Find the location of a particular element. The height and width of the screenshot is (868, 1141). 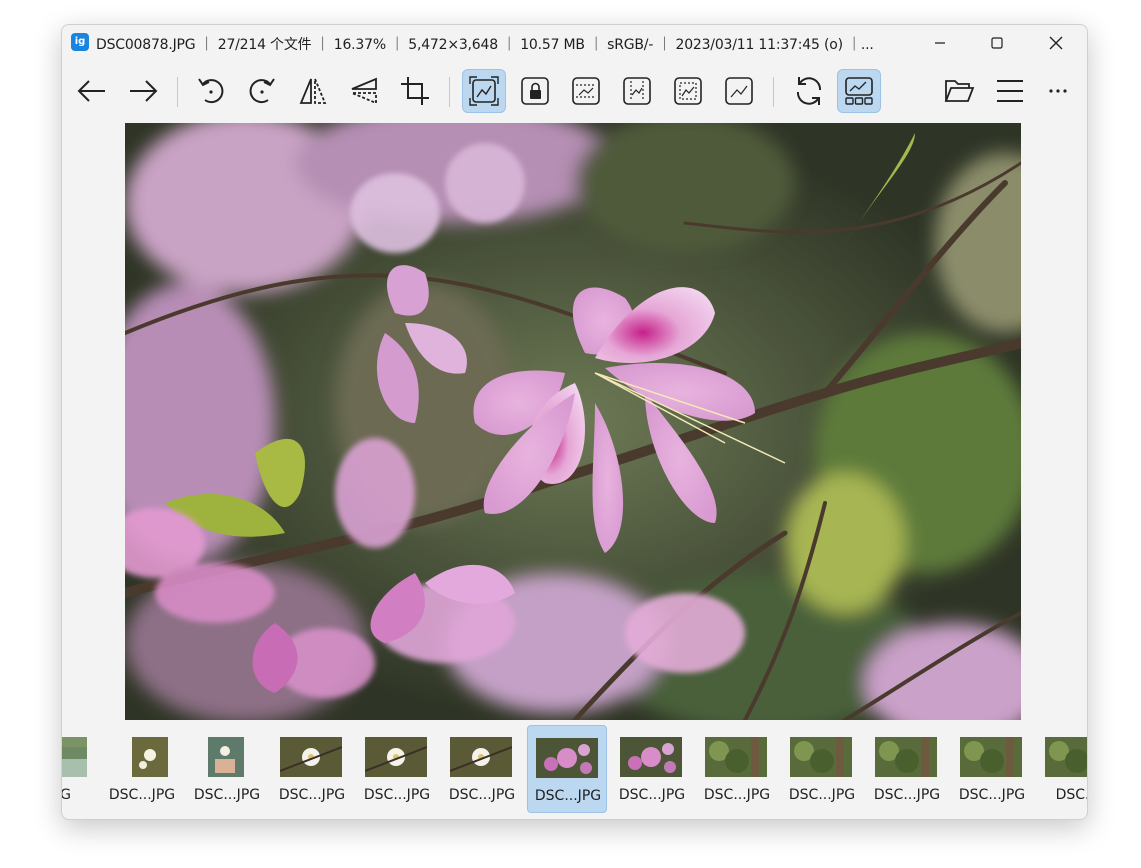

actual-size-icon is located at coordinates (739, 91).